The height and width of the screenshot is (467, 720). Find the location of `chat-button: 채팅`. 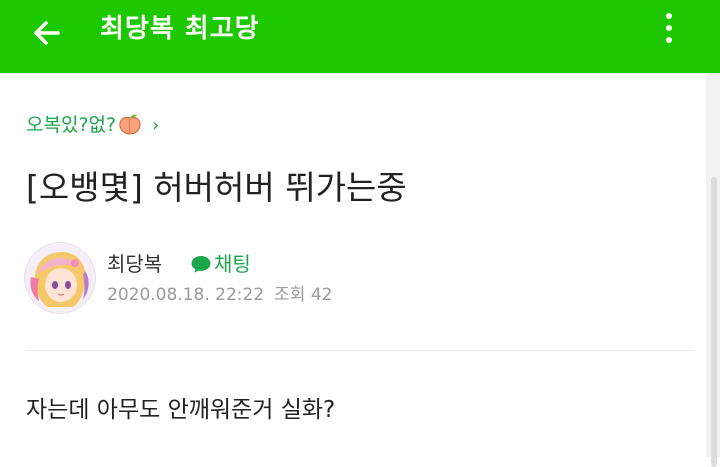

chat-button: 채팅 is located at coordinates (220, 264).